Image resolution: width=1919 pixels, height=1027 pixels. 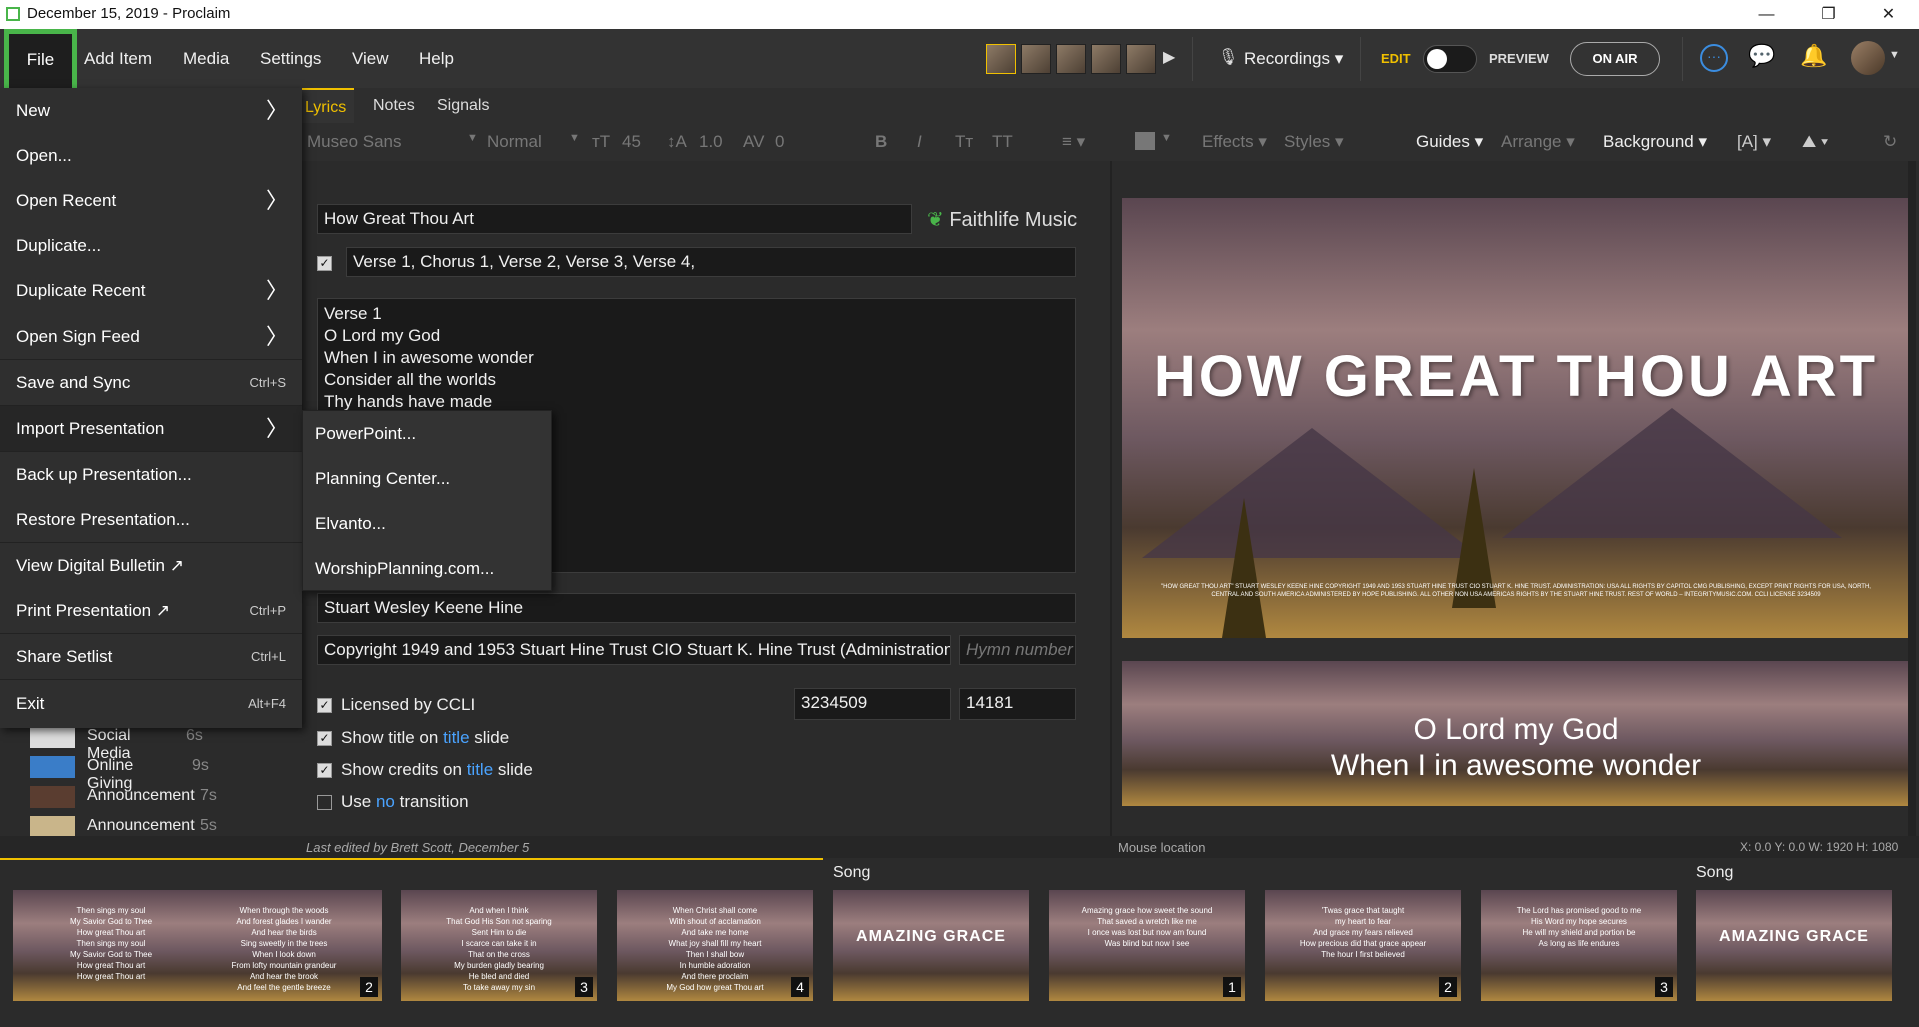 What do you see at coordinates (1828, 14) in the screenshot?
I see `restore-button: ❐` at bounding box center [1828, 14].